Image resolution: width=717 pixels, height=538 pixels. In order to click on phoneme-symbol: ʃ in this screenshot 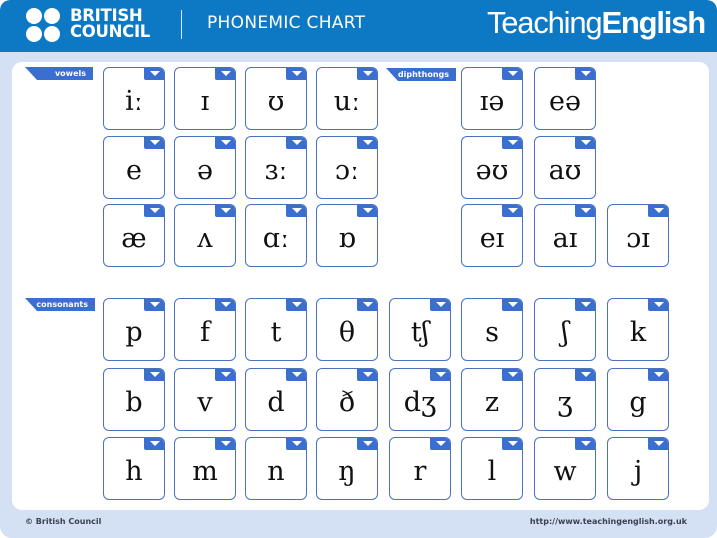, I will do `click(565, 332)`.